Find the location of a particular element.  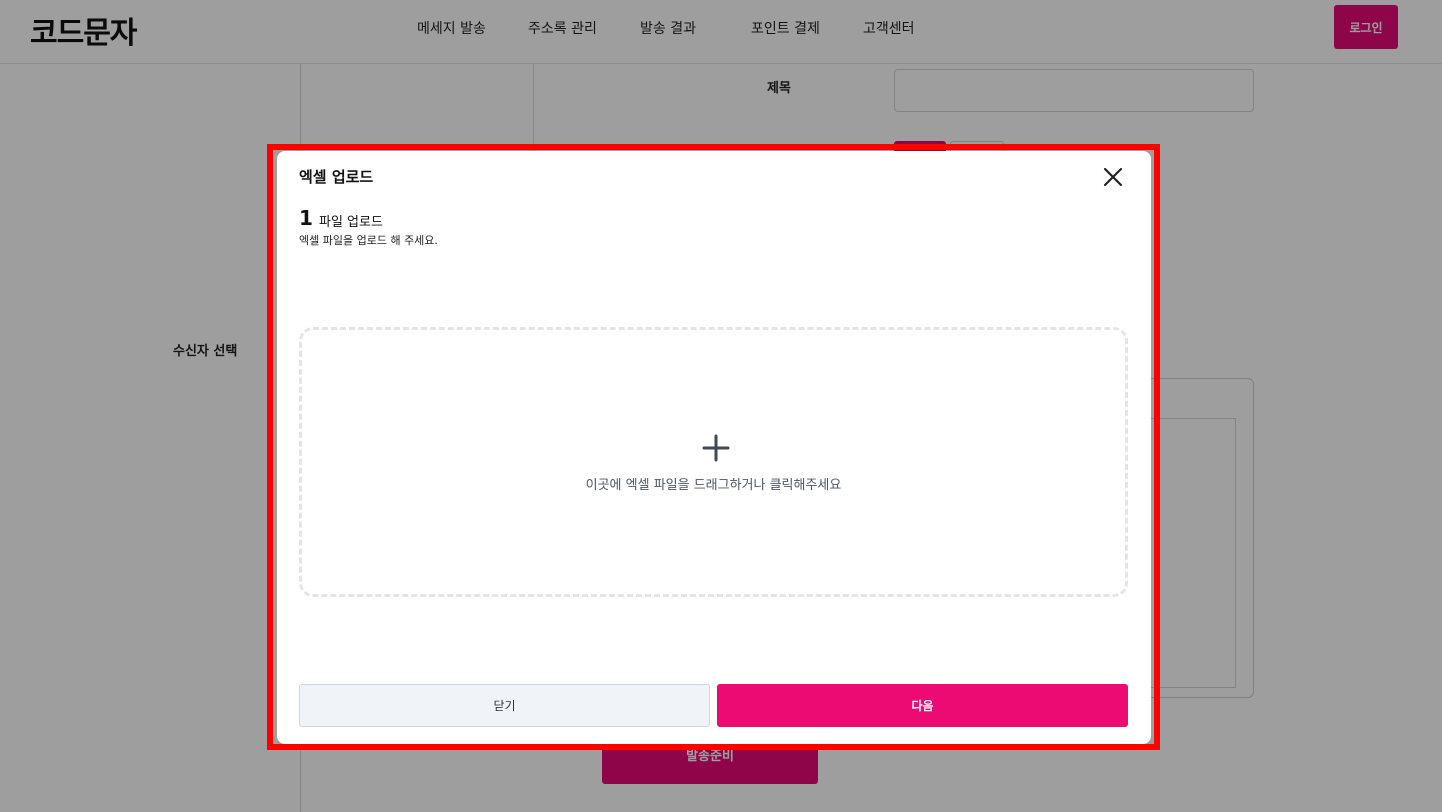

modal-title: 엑셀 업로드 is located at coordinates (336, 177).